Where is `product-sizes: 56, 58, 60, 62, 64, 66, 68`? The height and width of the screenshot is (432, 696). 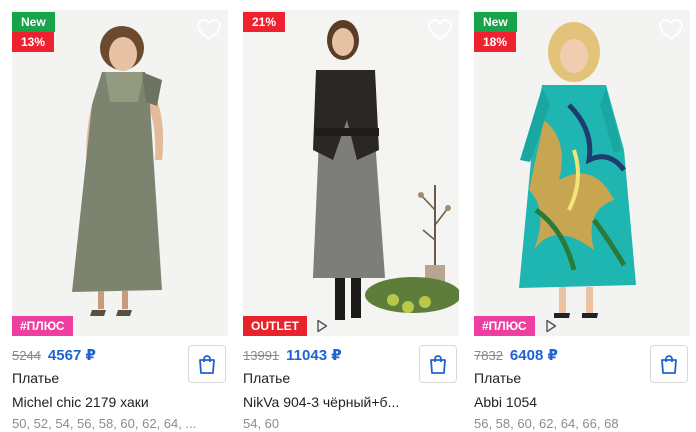
product-sizes: 56, 58, 60, 62, 64, 66, 68 is located at coordinates (546, 423).